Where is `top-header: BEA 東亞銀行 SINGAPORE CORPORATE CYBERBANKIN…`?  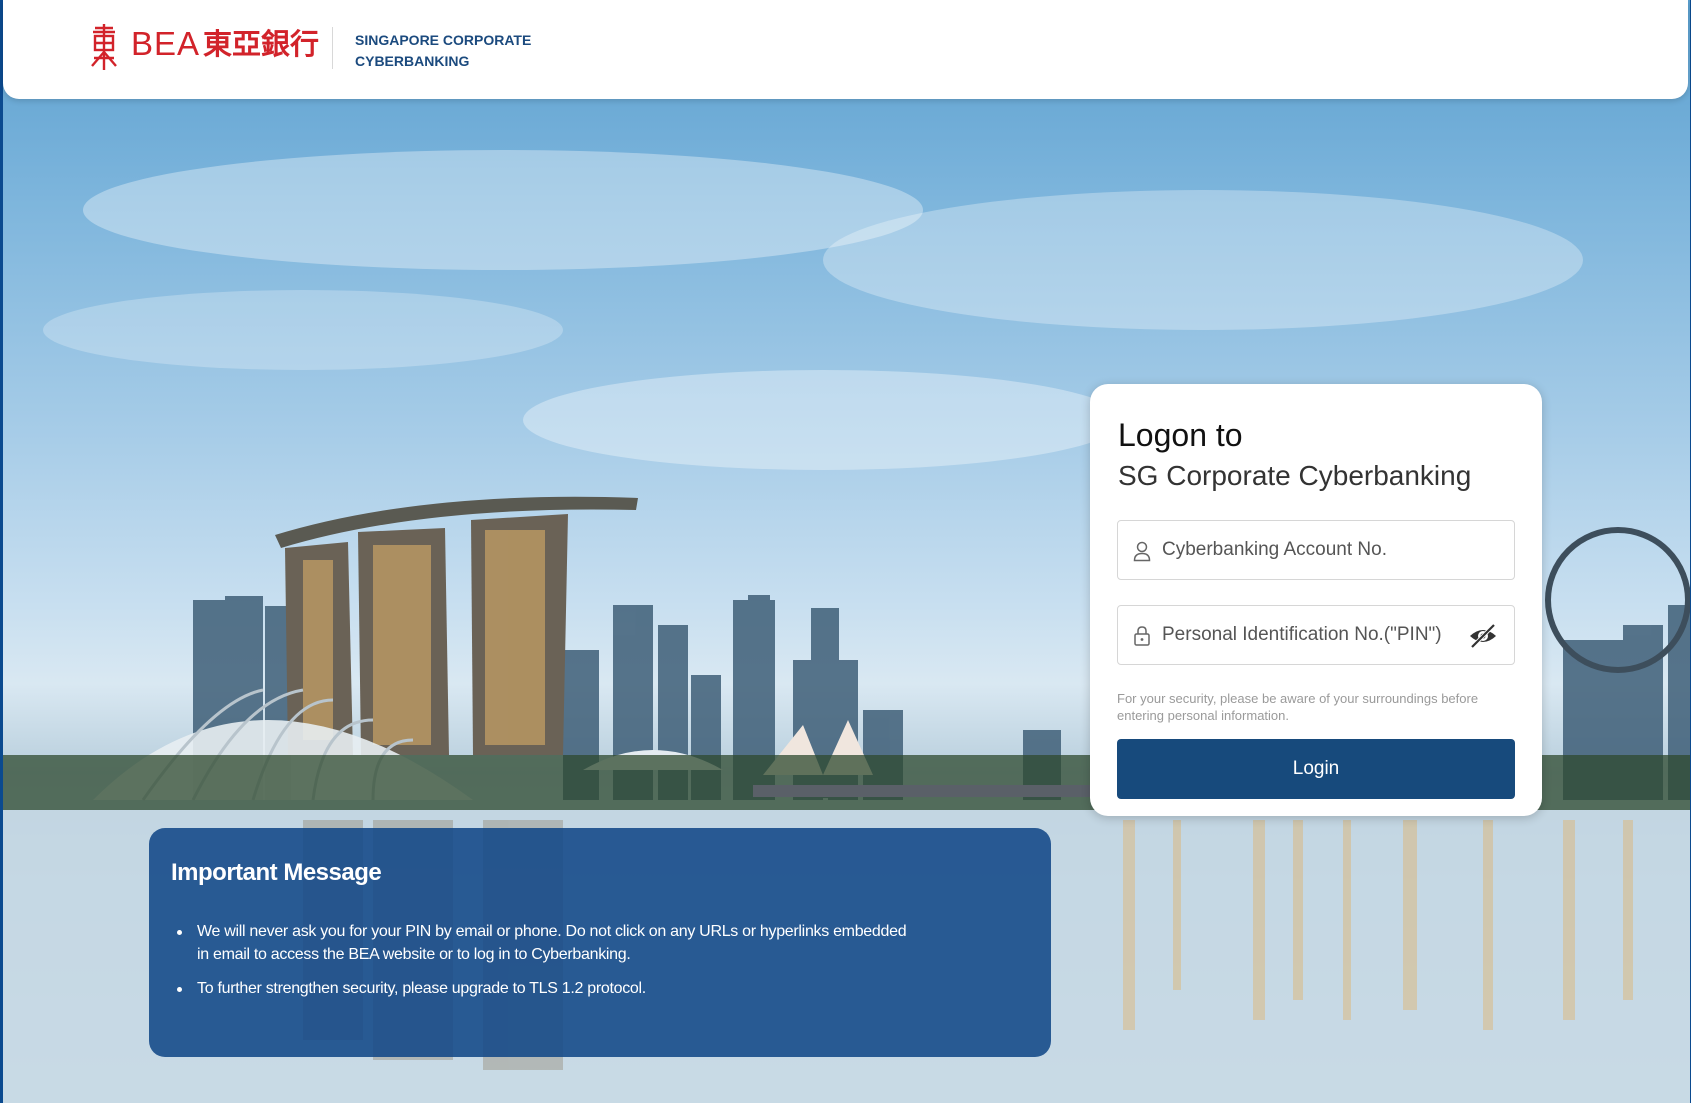 top-header: BEA 東亞銀行 SINGAPORE CORPORATE CYBERBANKIN… is located at coordinates (845, 49).